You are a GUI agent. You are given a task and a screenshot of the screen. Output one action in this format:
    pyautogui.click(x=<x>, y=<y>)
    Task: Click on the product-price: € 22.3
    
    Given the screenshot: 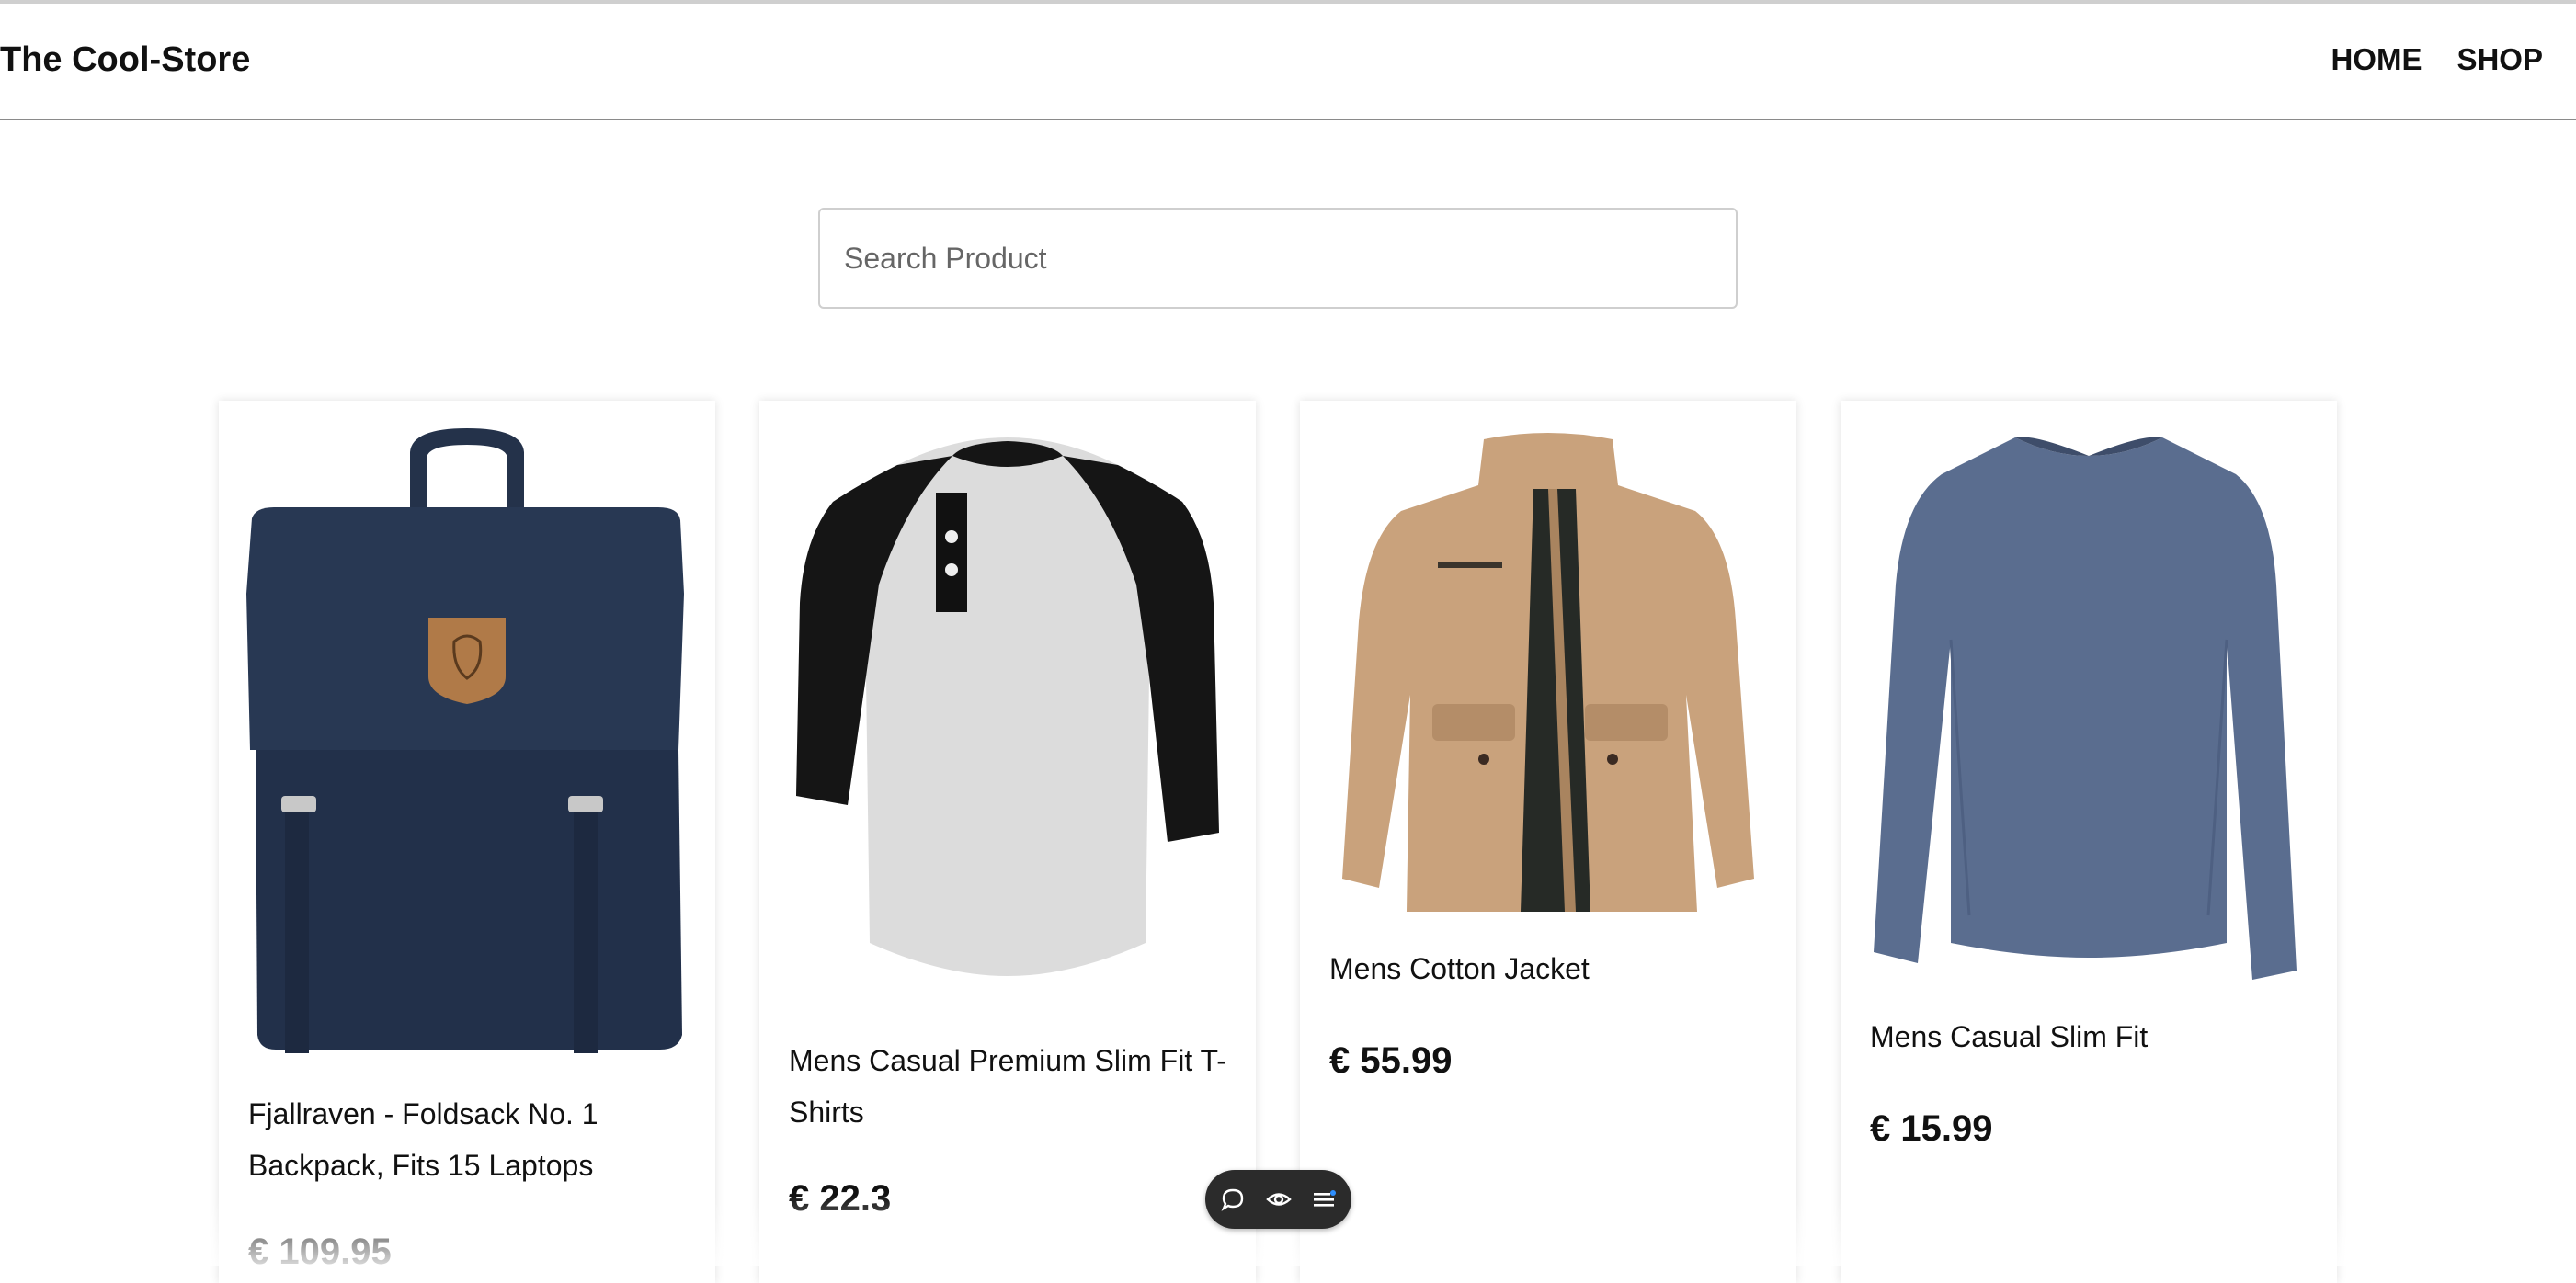 What is the action you would take?
    pyautogui.click(x=840, y=1198)
    